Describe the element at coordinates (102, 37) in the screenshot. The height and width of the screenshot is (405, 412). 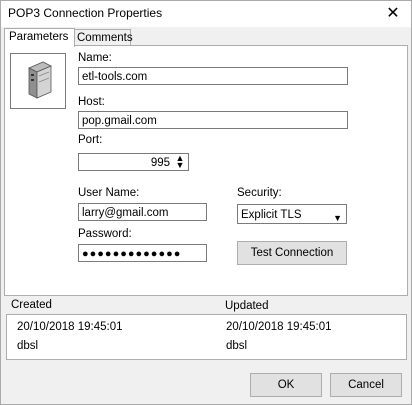
I see `tab-comments: Comments` at that location.